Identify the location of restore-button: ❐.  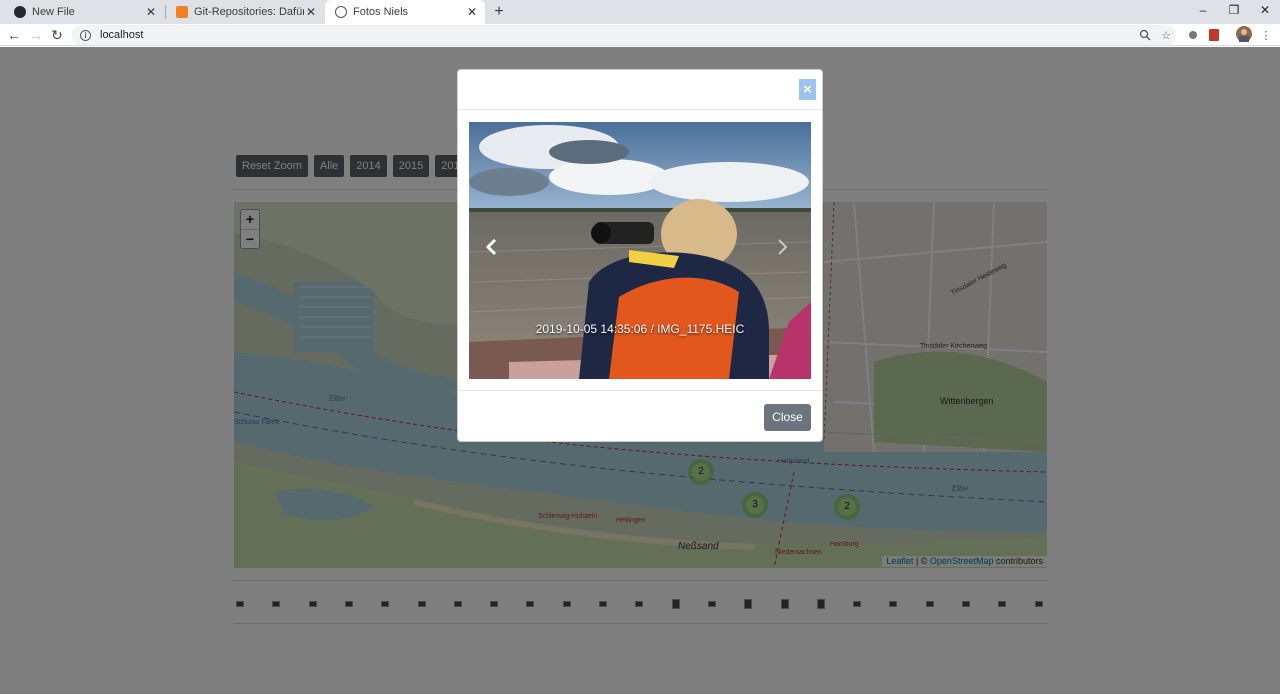
(1234, 10).